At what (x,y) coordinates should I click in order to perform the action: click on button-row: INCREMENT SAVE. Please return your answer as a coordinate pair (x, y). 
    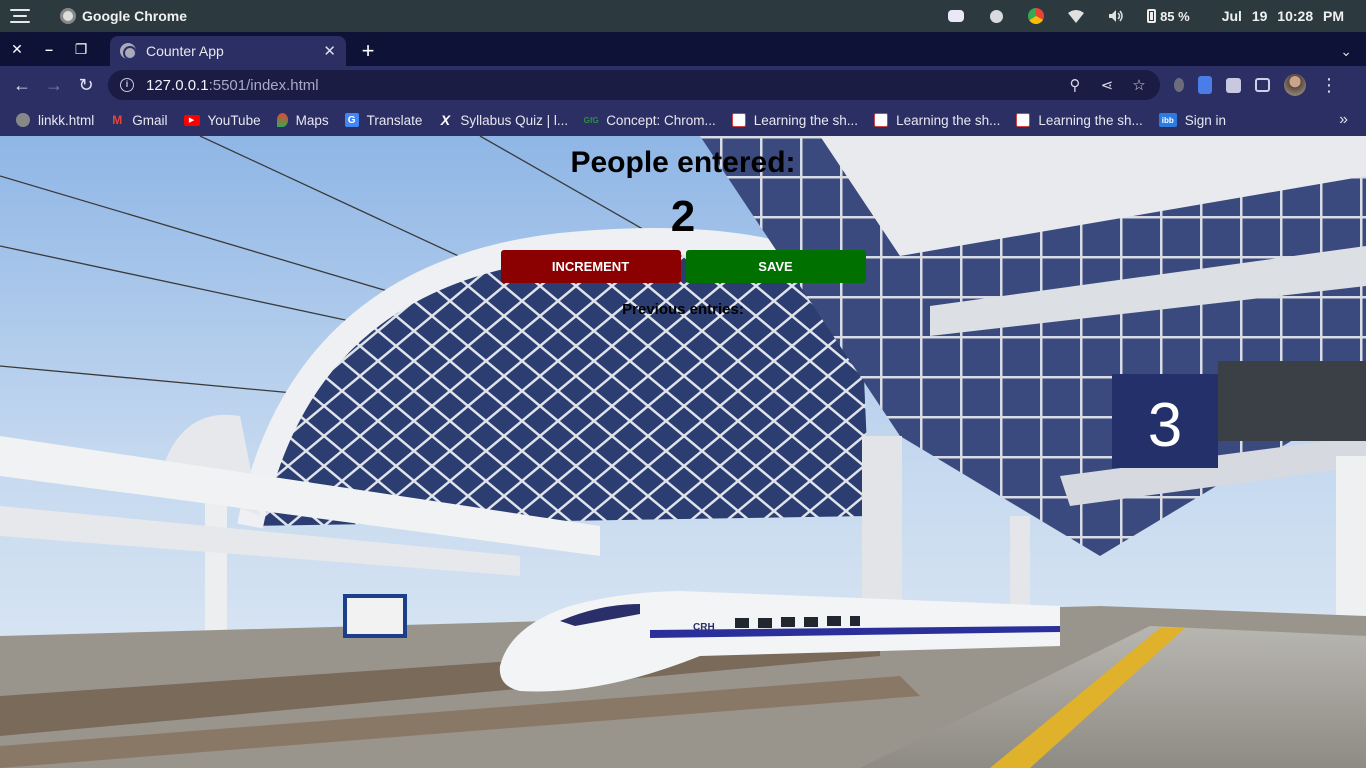
    Looking at the image, I should click on (683, 266).